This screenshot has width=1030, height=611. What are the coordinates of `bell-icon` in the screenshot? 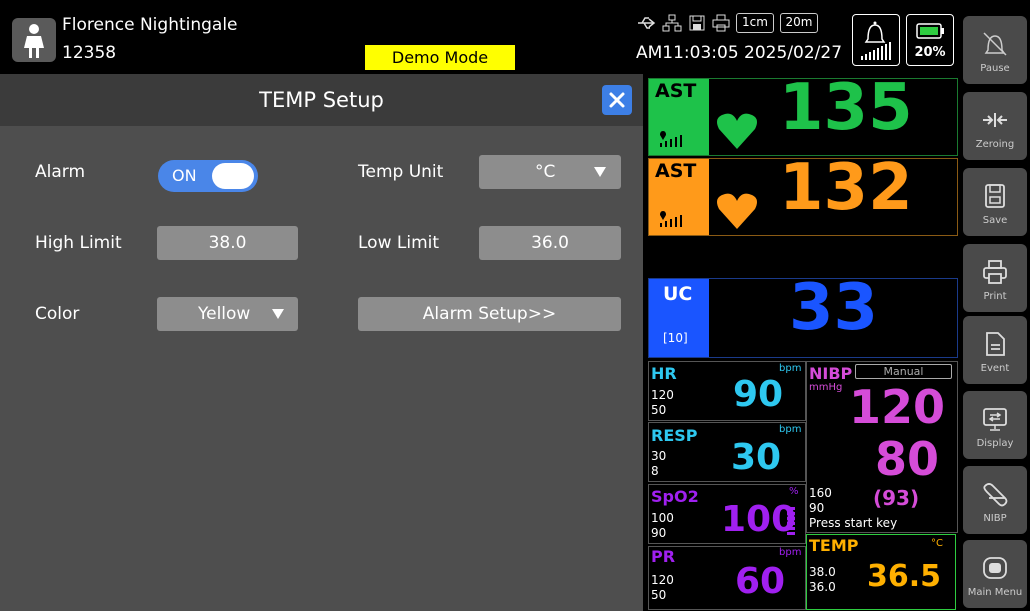 It's located at (876, 40).